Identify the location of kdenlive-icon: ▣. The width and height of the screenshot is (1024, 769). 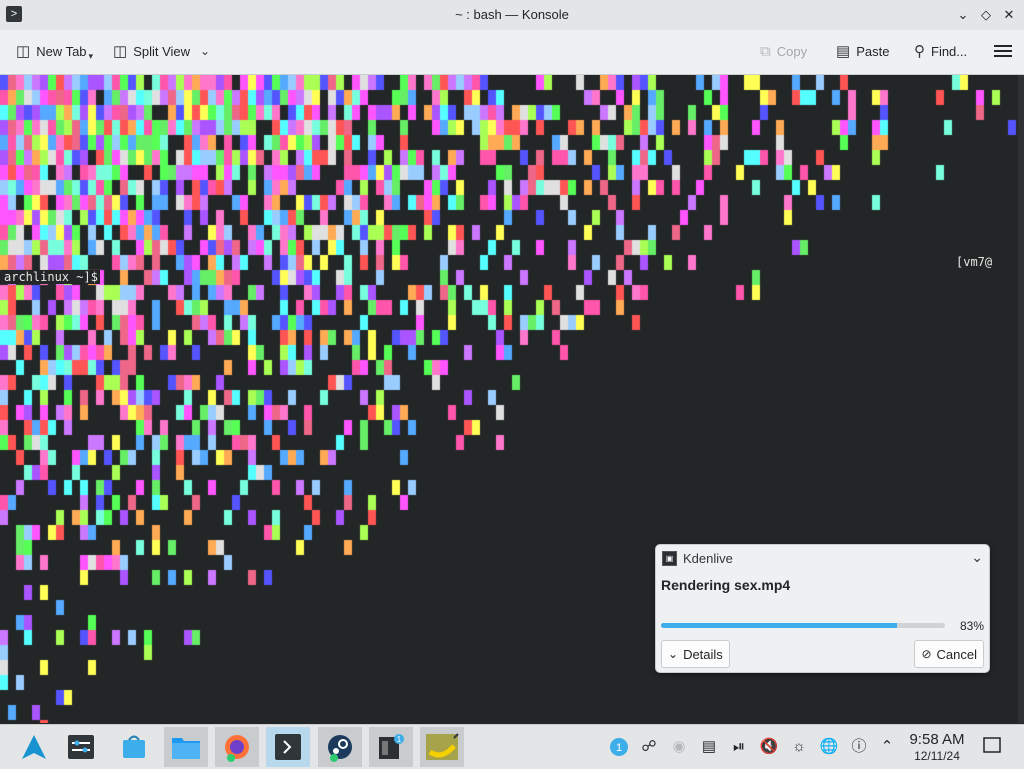
(669, 558).